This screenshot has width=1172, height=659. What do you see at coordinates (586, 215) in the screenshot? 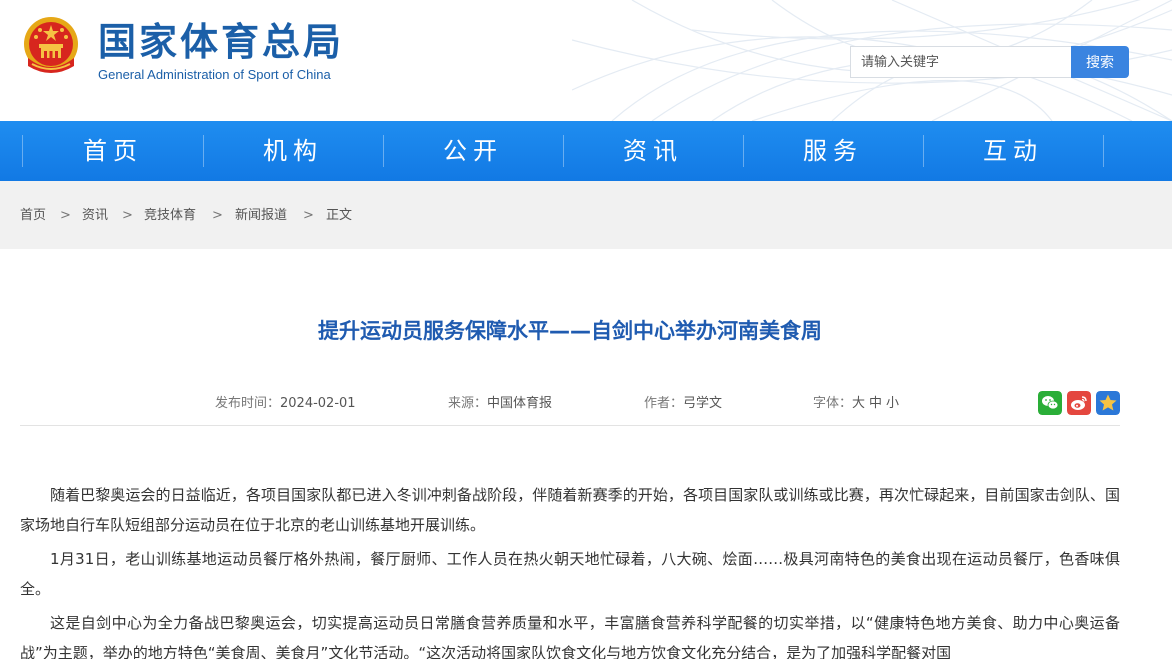
I see `breadcrumb: 首页 > 资讯 > 竞技体育 > 新闻报道 > 正文` at bounding box center [586, 215].